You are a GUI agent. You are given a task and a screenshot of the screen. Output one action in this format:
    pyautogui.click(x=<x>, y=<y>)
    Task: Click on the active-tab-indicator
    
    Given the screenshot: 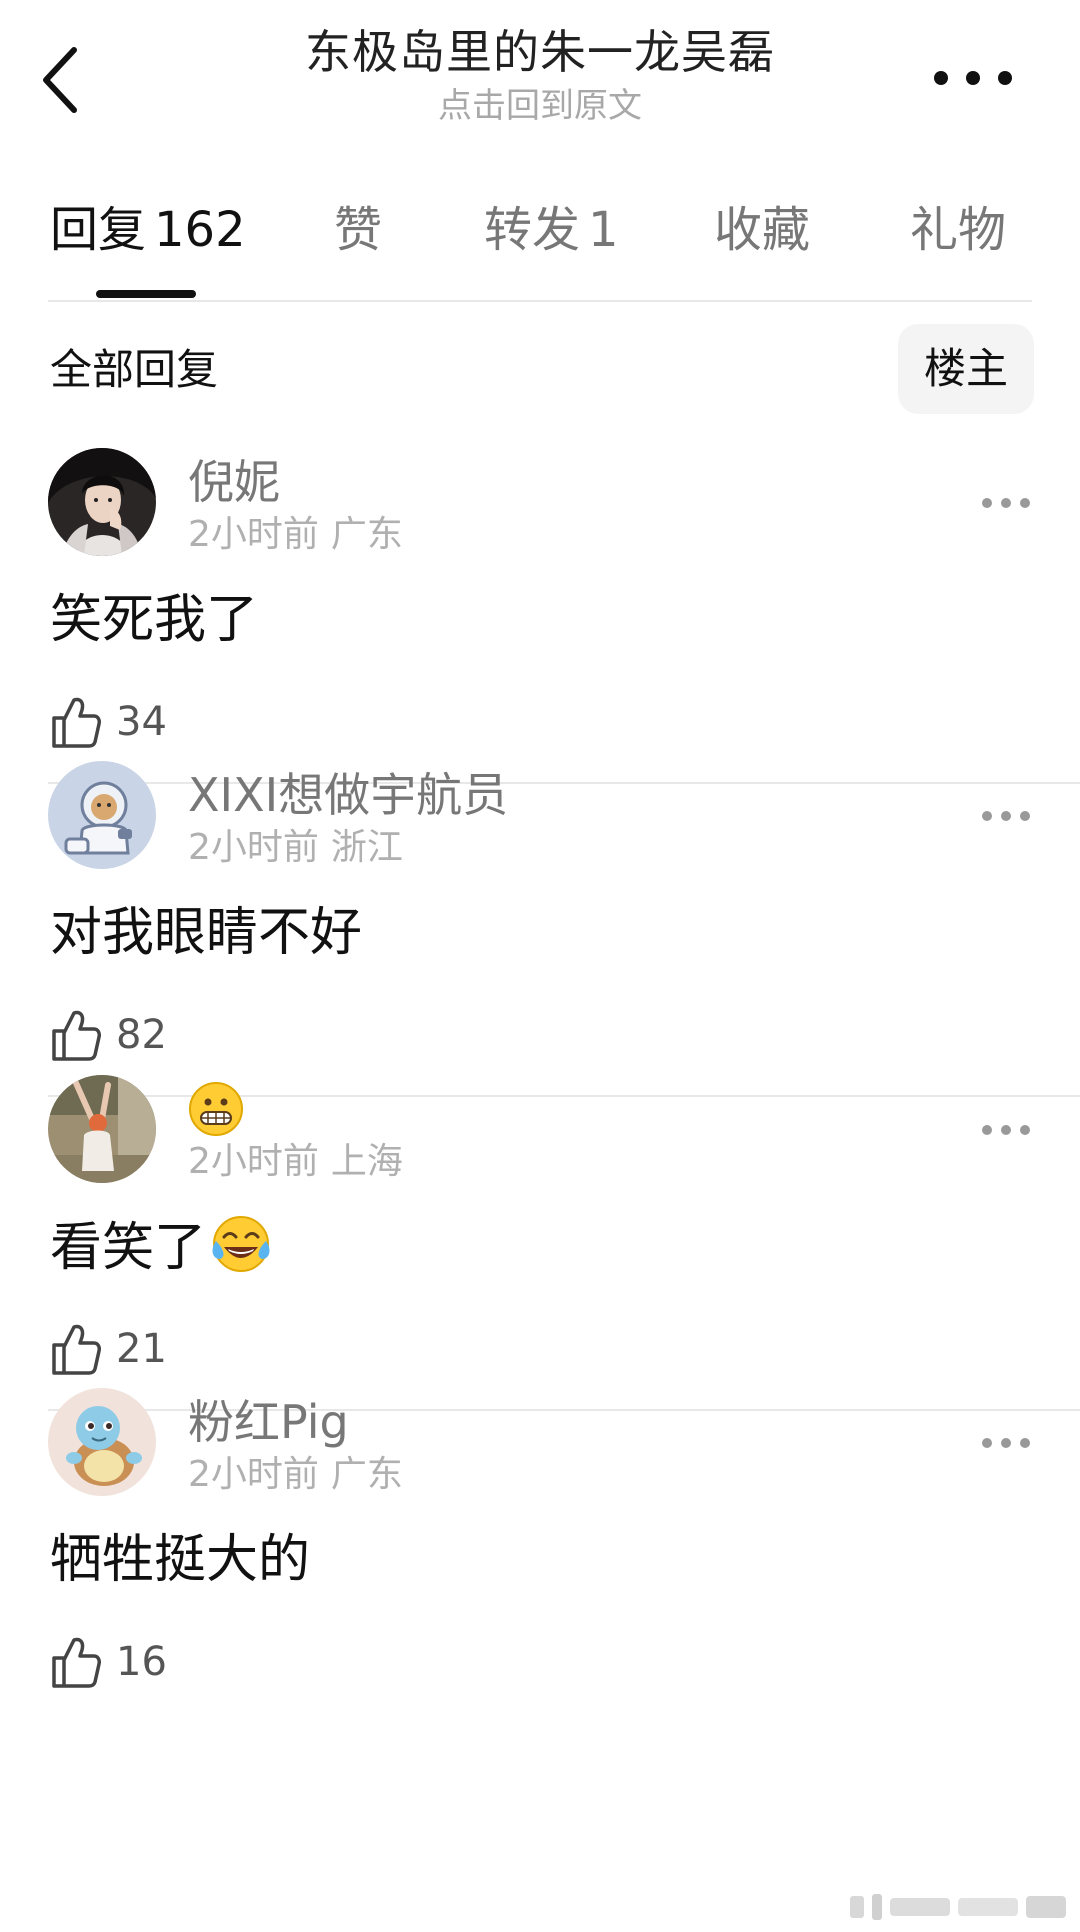 What is the action you would take?
    pyautogui.click(x=146, y=294)
    